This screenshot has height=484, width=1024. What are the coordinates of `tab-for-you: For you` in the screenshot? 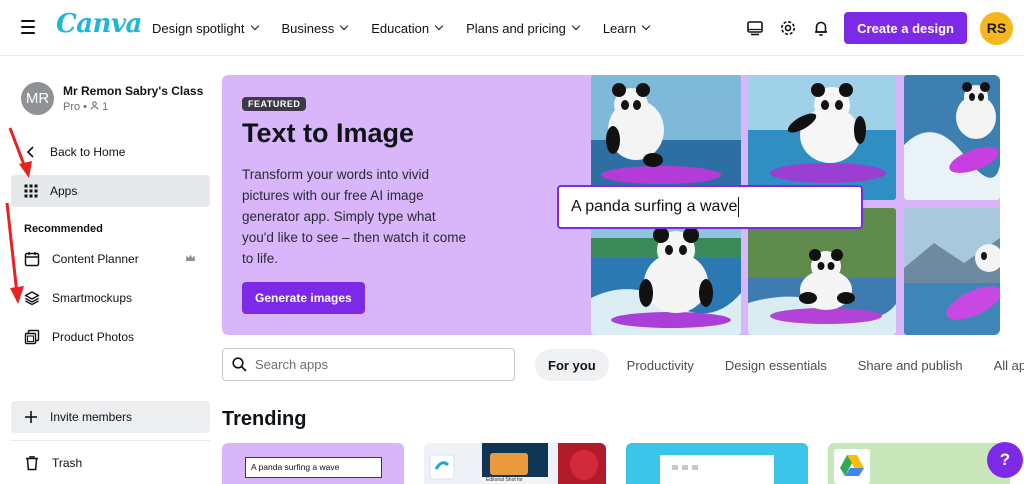 It's located at (572, 365).